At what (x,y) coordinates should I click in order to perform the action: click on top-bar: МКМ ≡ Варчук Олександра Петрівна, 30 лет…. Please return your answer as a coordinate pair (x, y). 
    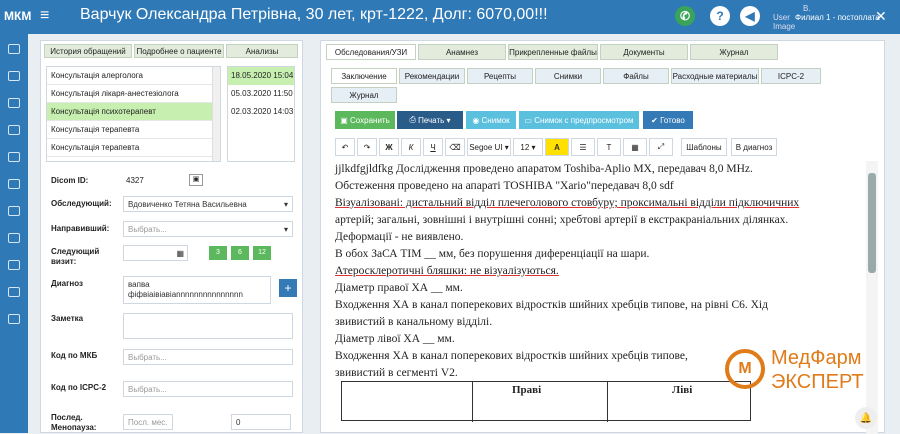
    Looking at the image, I should click on (450, 17).